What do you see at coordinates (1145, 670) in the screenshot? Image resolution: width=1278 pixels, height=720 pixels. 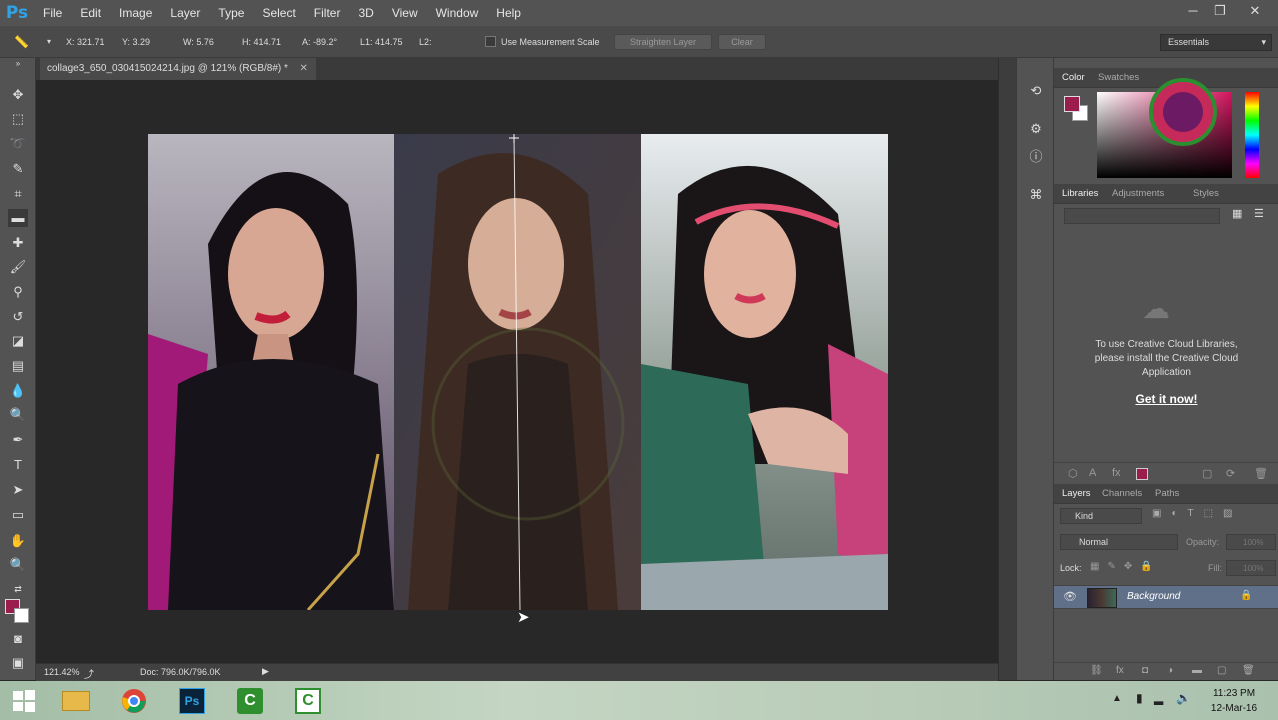 I see `add-mask-icon: ◘` at bounding box center [1145, 670].